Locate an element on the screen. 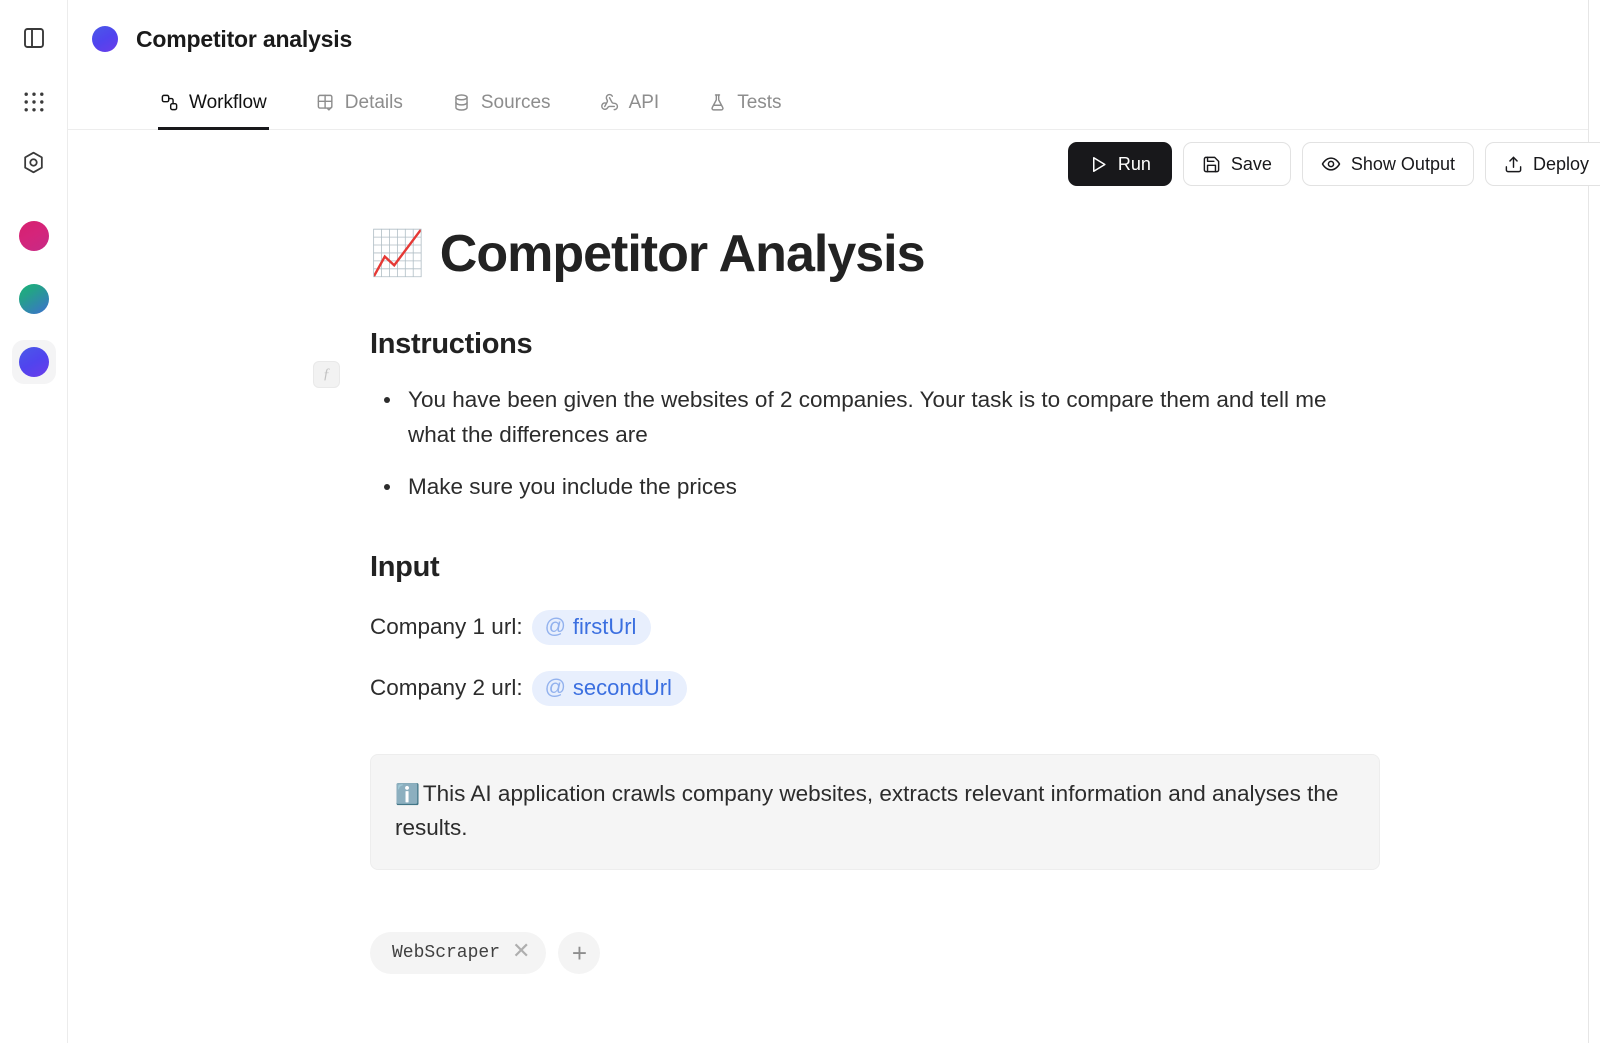 This screenshot has width=1600, height=1043. workspace-item-blue is located at coordinates (33, 362).